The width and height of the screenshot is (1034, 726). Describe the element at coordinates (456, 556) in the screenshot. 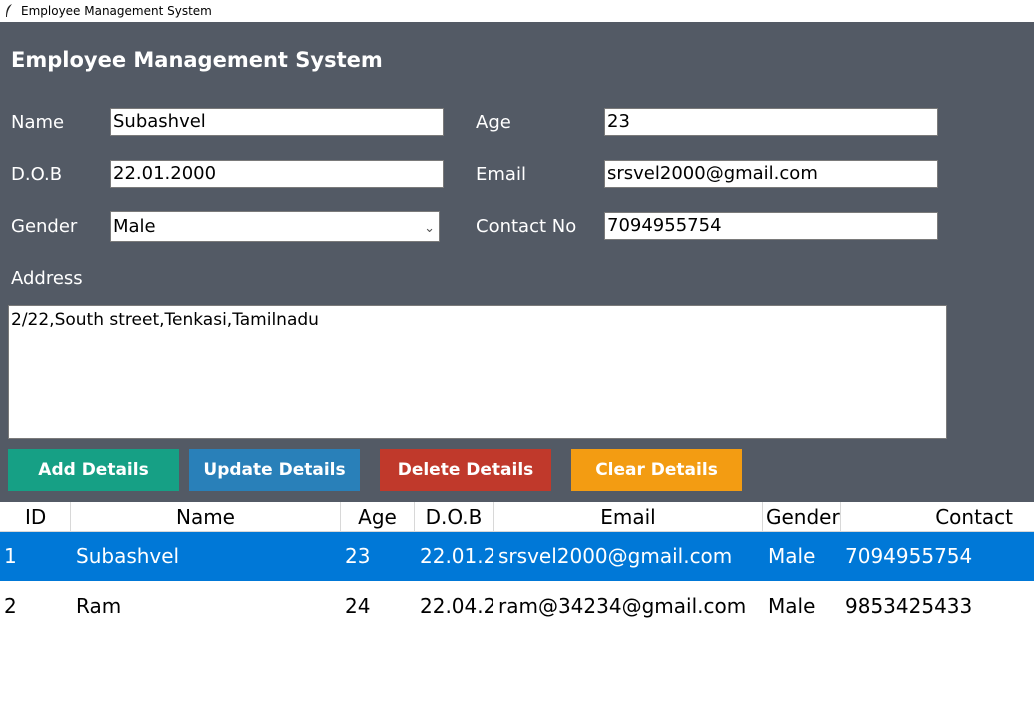

I see `cell-dob: 22.01.2` at that location.